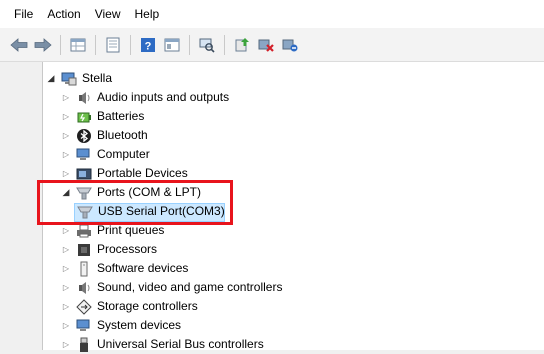 Image resolution: width=544 pixels, height=354 pixels. I want to click on forward-button, so click(43, 45).